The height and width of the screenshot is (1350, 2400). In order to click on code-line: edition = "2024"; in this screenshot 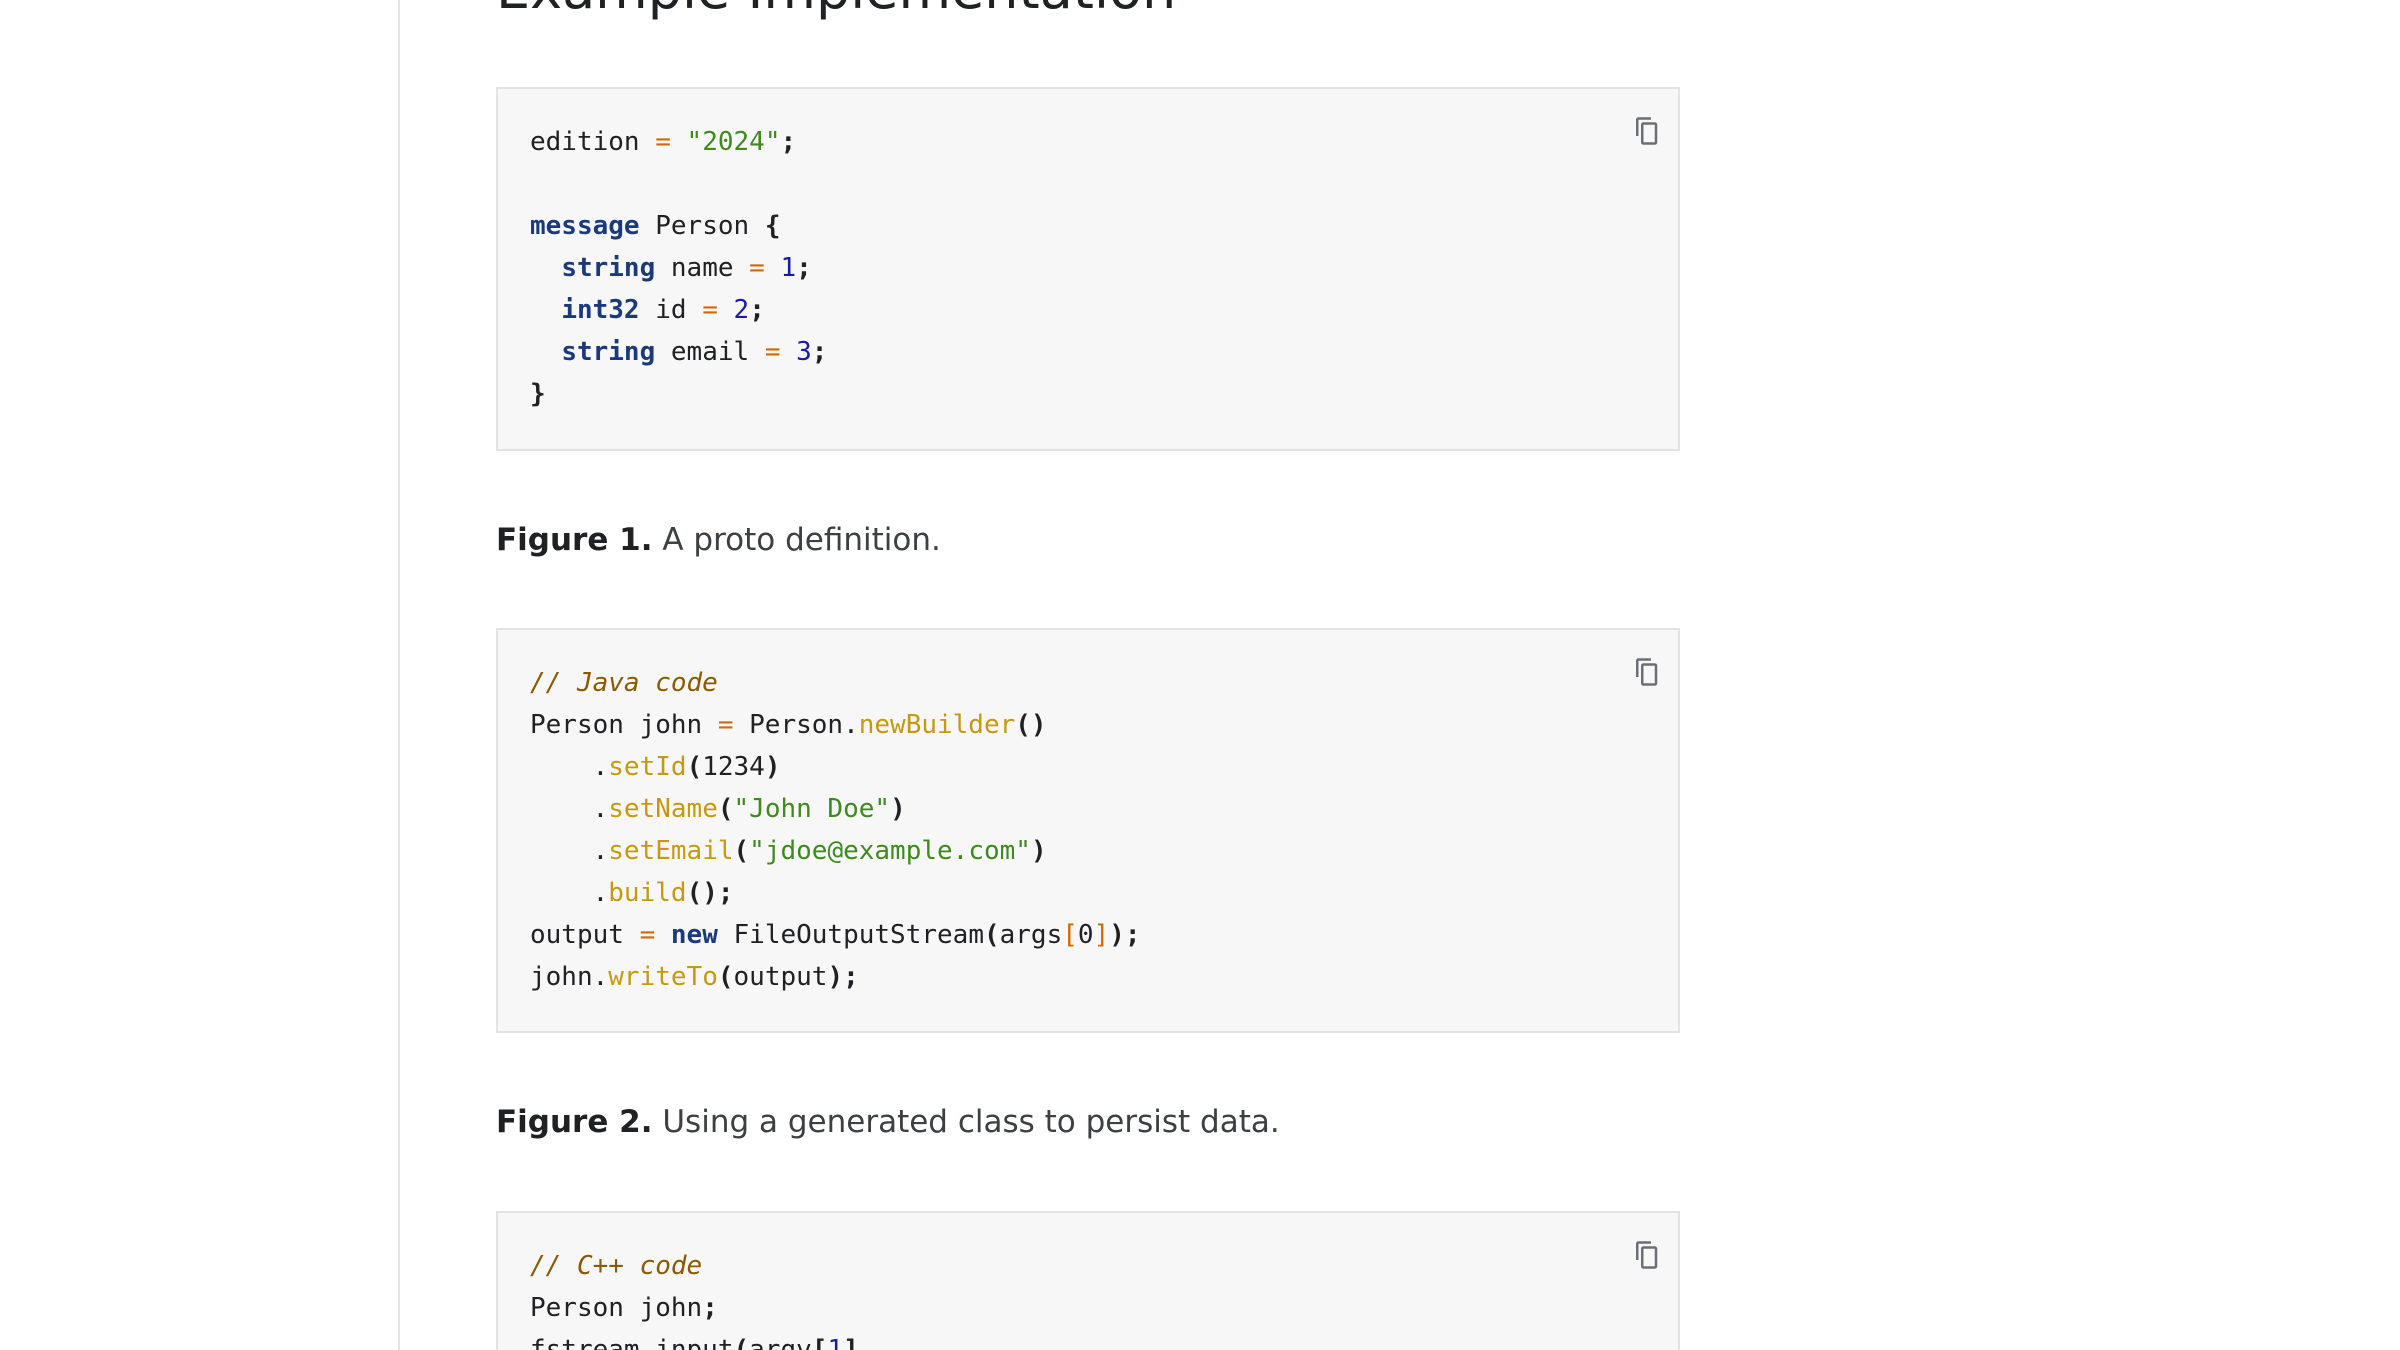, I will do `click(663, 142)`.